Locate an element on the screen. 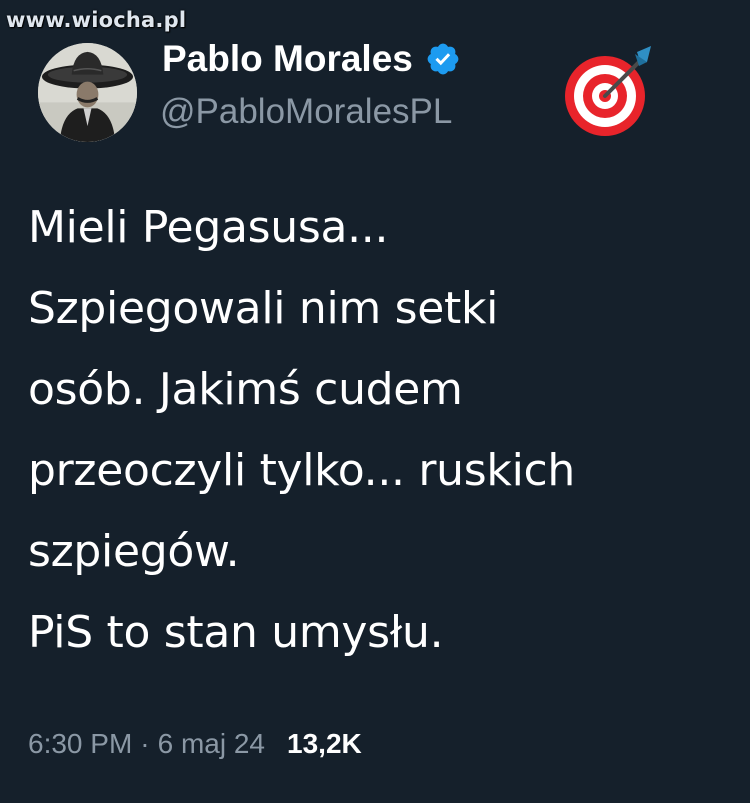 This screenshot has height=803, width=750. author-name-label: Pablo Morales is located at coordinates (287, 58).